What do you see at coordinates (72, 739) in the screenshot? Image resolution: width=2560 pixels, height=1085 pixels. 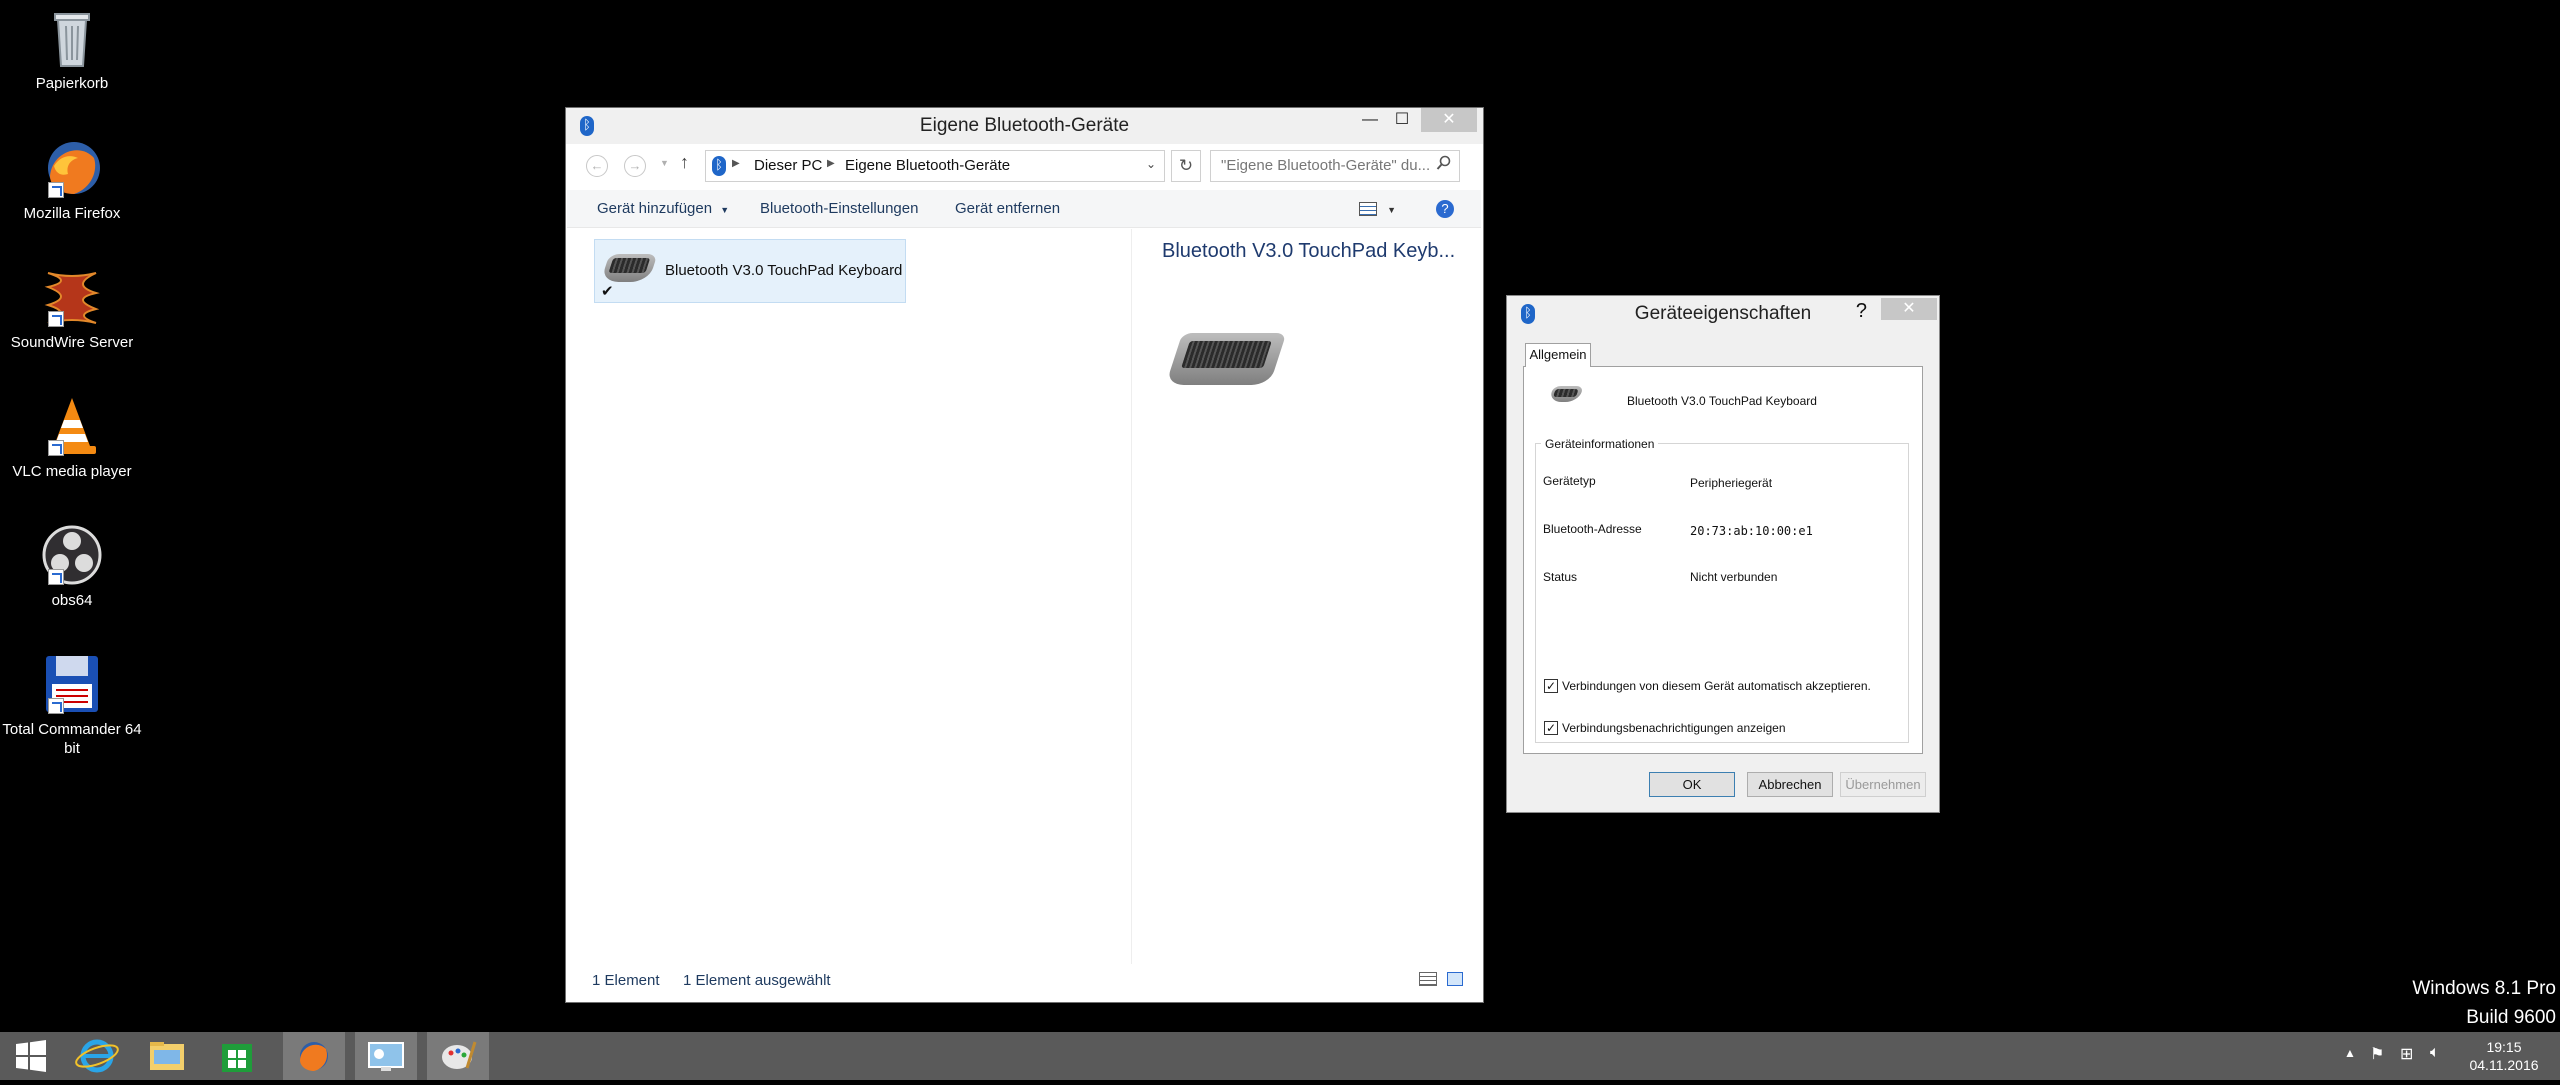 I see `desktop-icon-label: Total Commander 64 bit` at bounding box center [72, 739].